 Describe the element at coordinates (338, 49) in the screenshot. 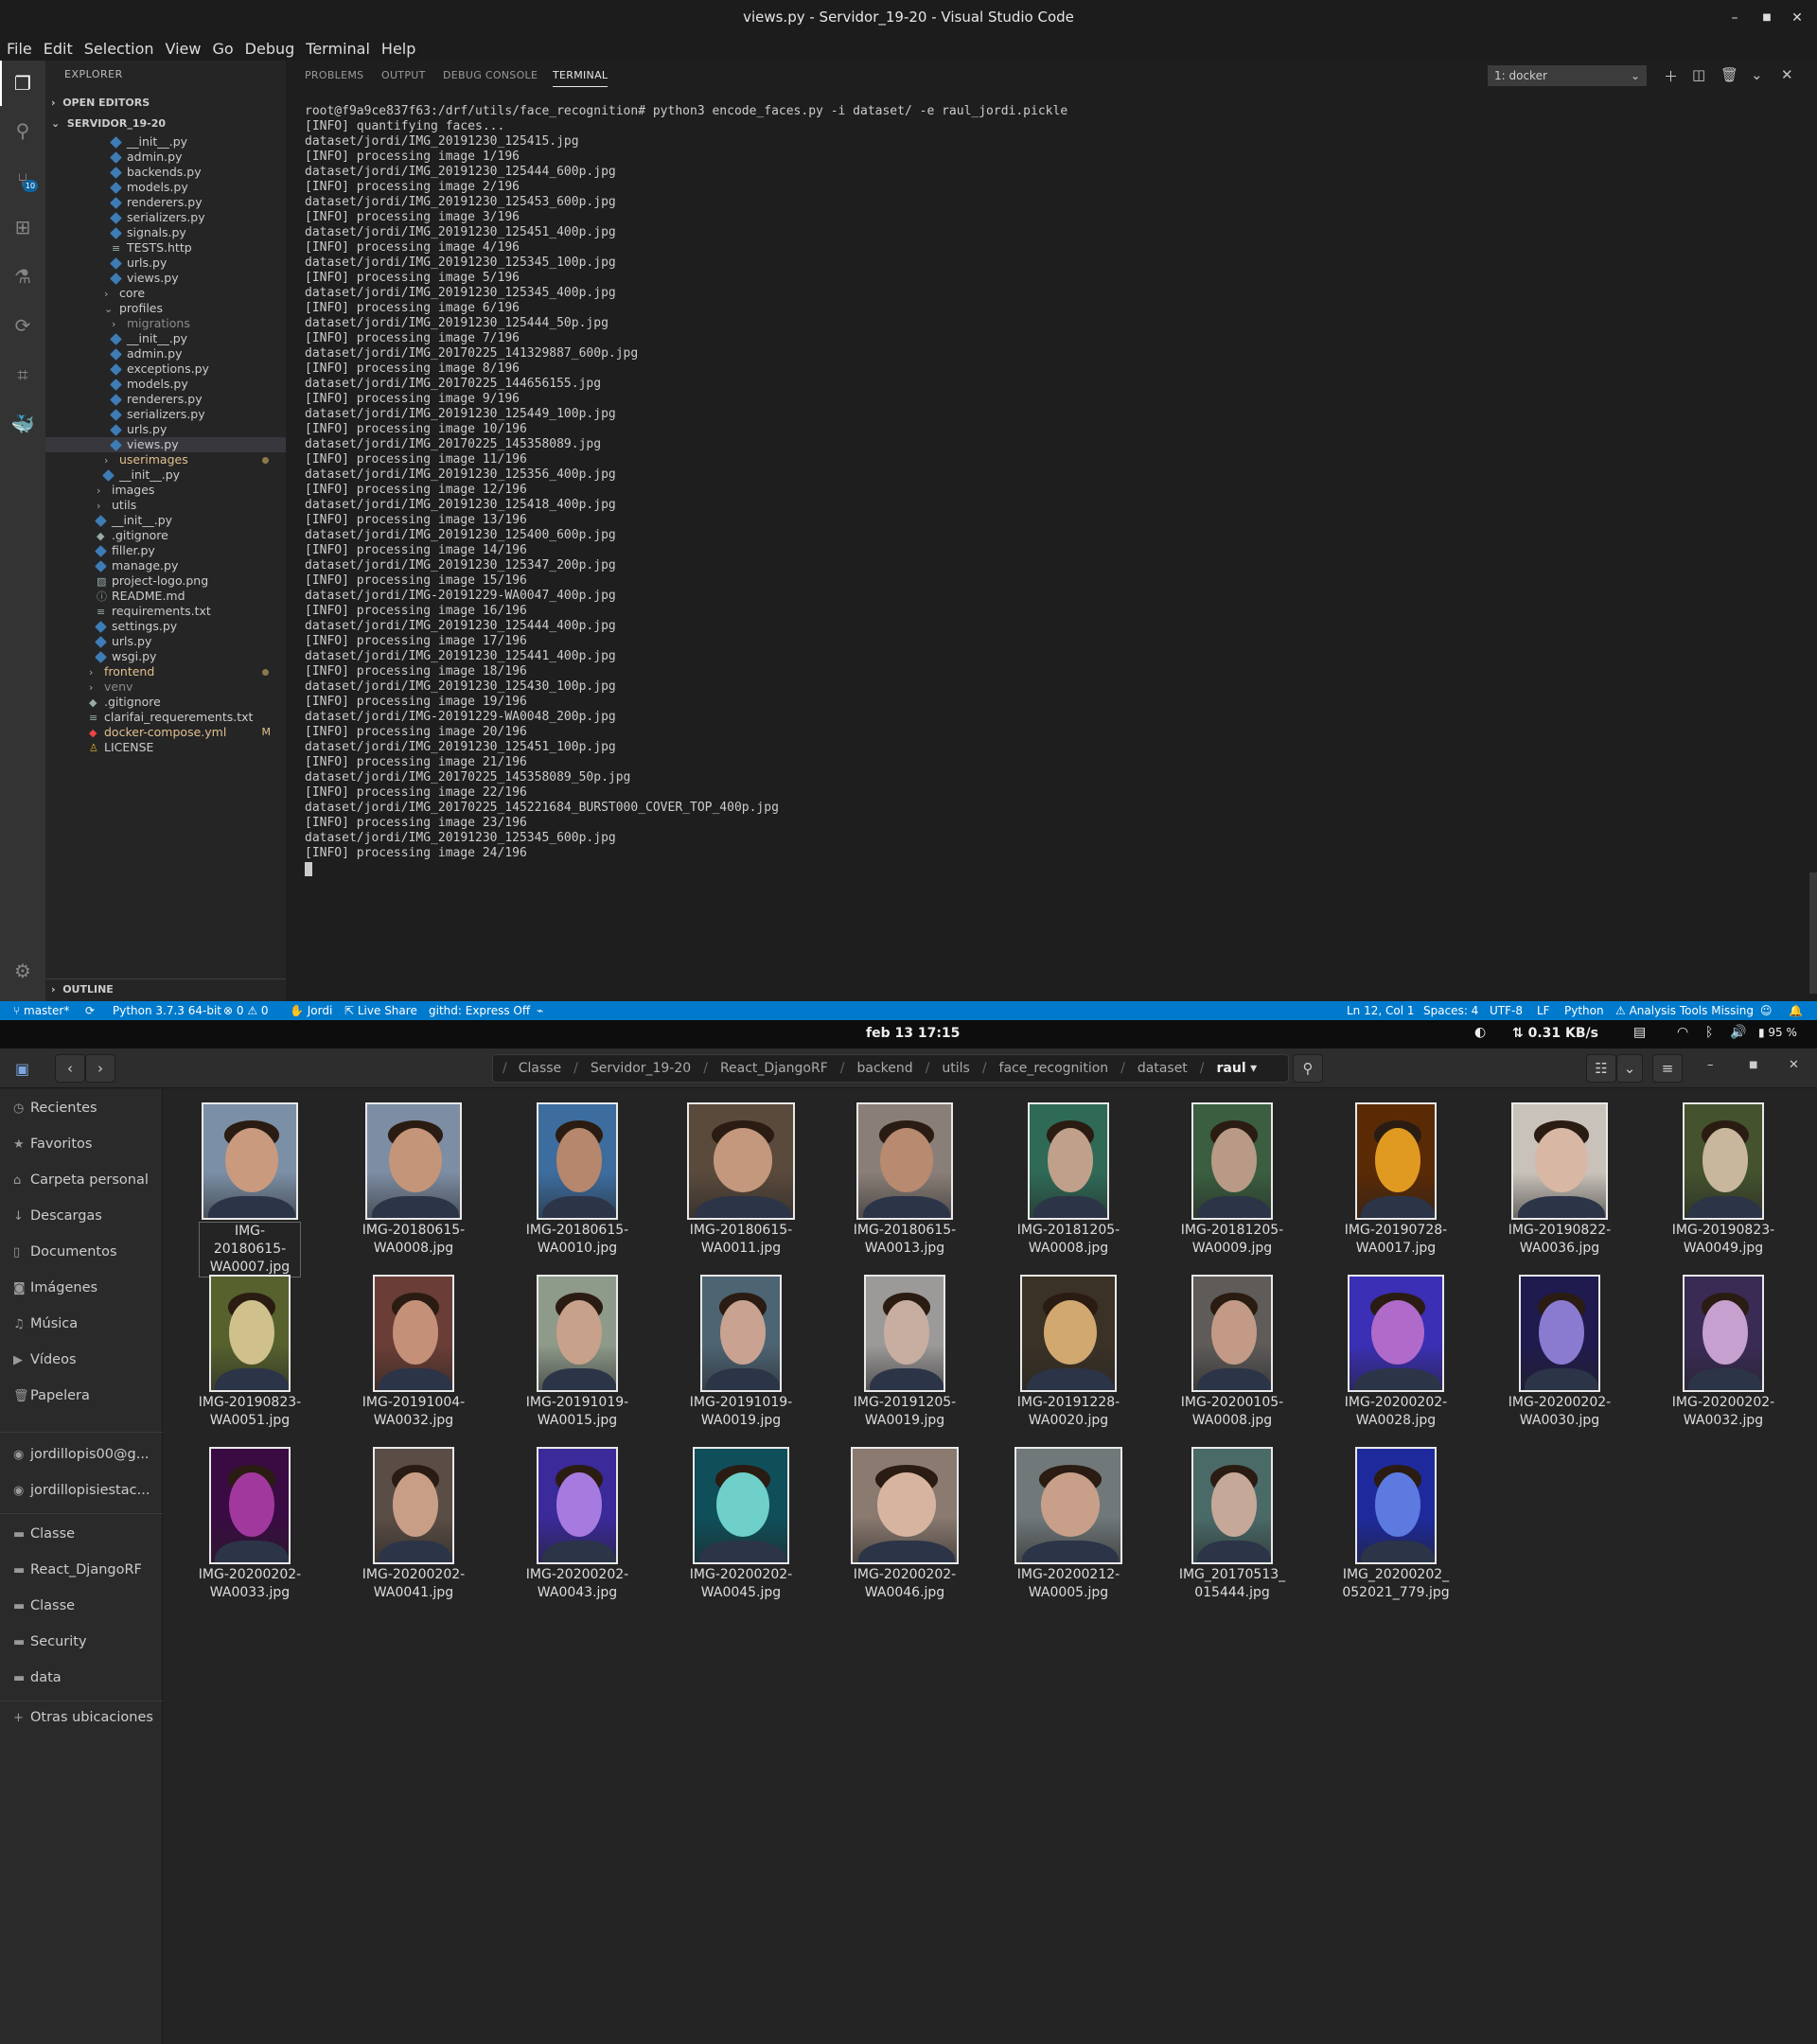

I see `menu-terminal: Terminal` at that location.